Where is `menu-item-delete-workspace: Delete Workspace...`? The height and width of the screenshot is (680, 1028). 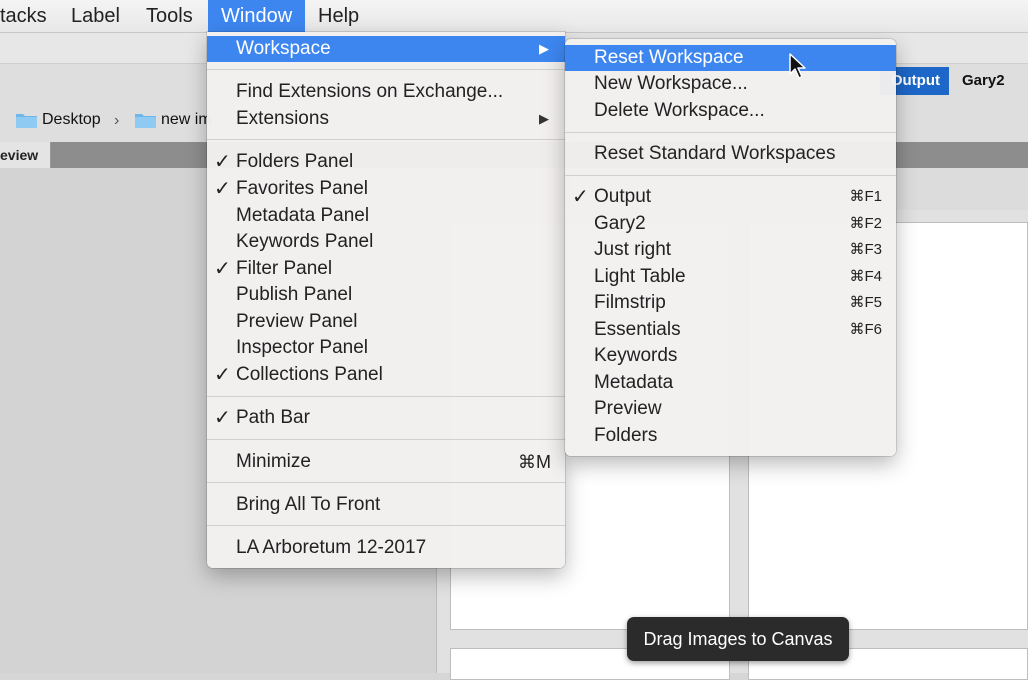
menu-item-delete-workspace: Delete Workspace... is located at coordinates (730, 111).